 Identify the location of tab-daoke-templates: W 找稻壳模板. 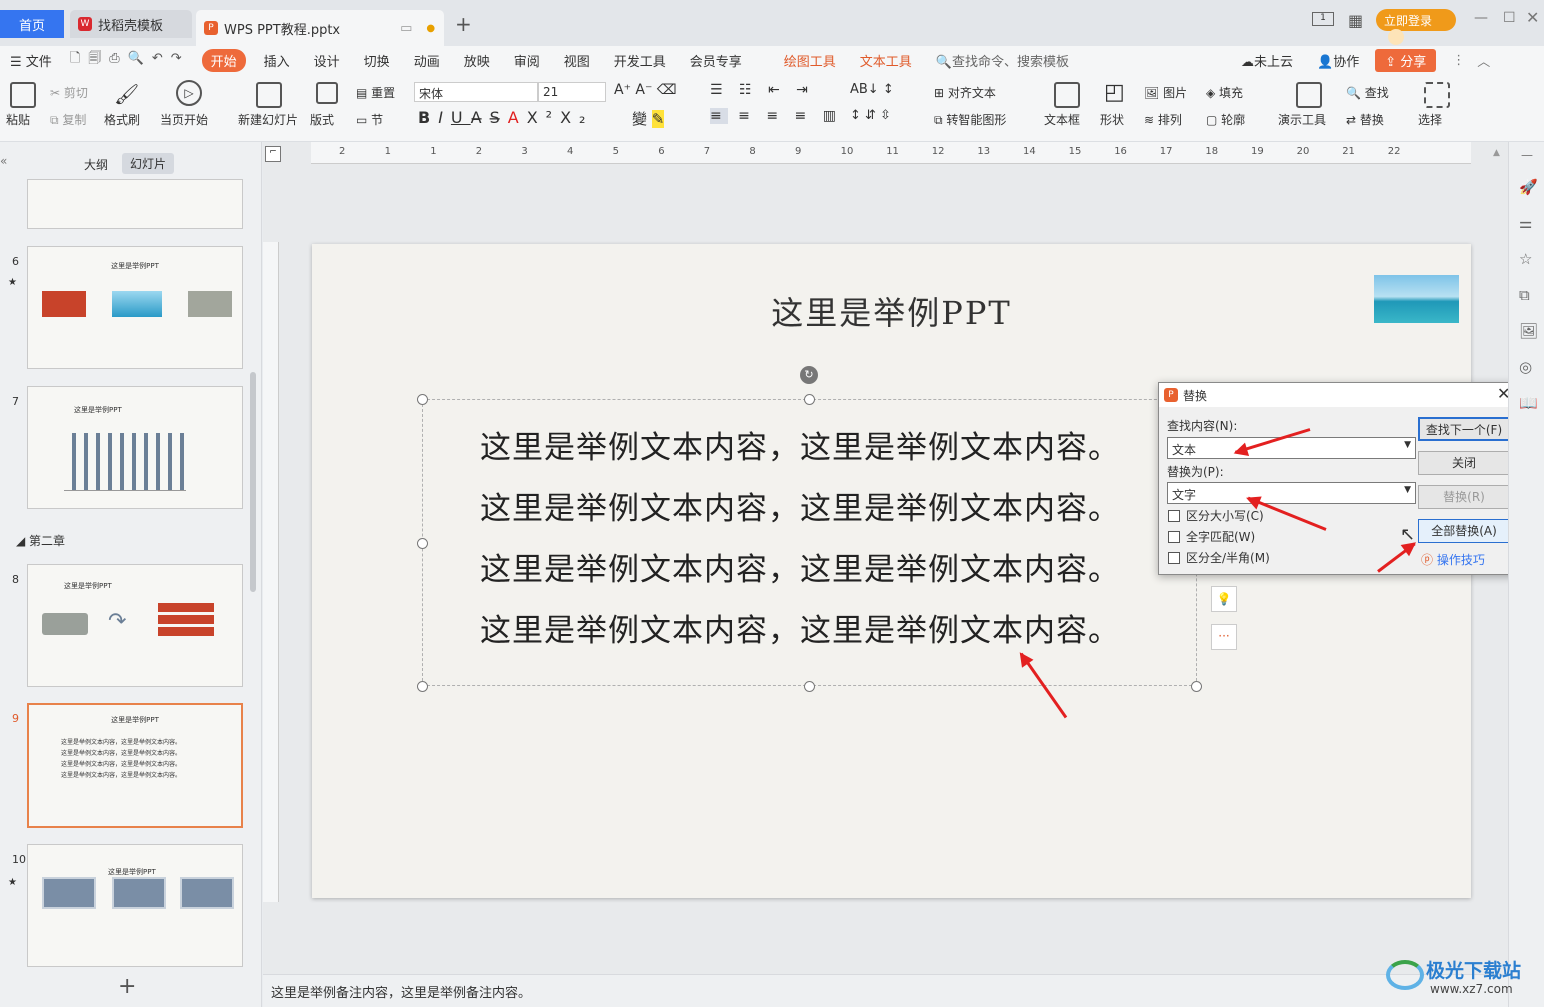
(131, 24).